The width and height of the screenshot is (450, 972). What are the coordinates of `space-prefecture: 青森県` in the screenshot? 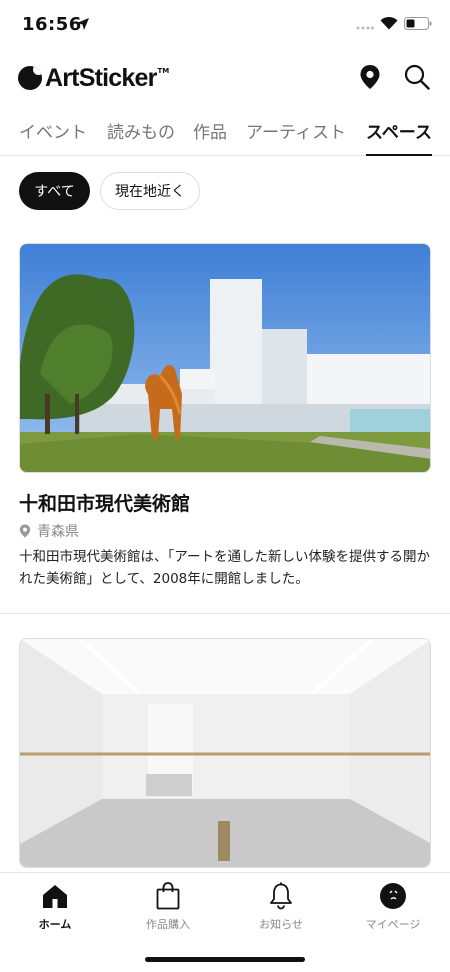 It's located at (58, 532).